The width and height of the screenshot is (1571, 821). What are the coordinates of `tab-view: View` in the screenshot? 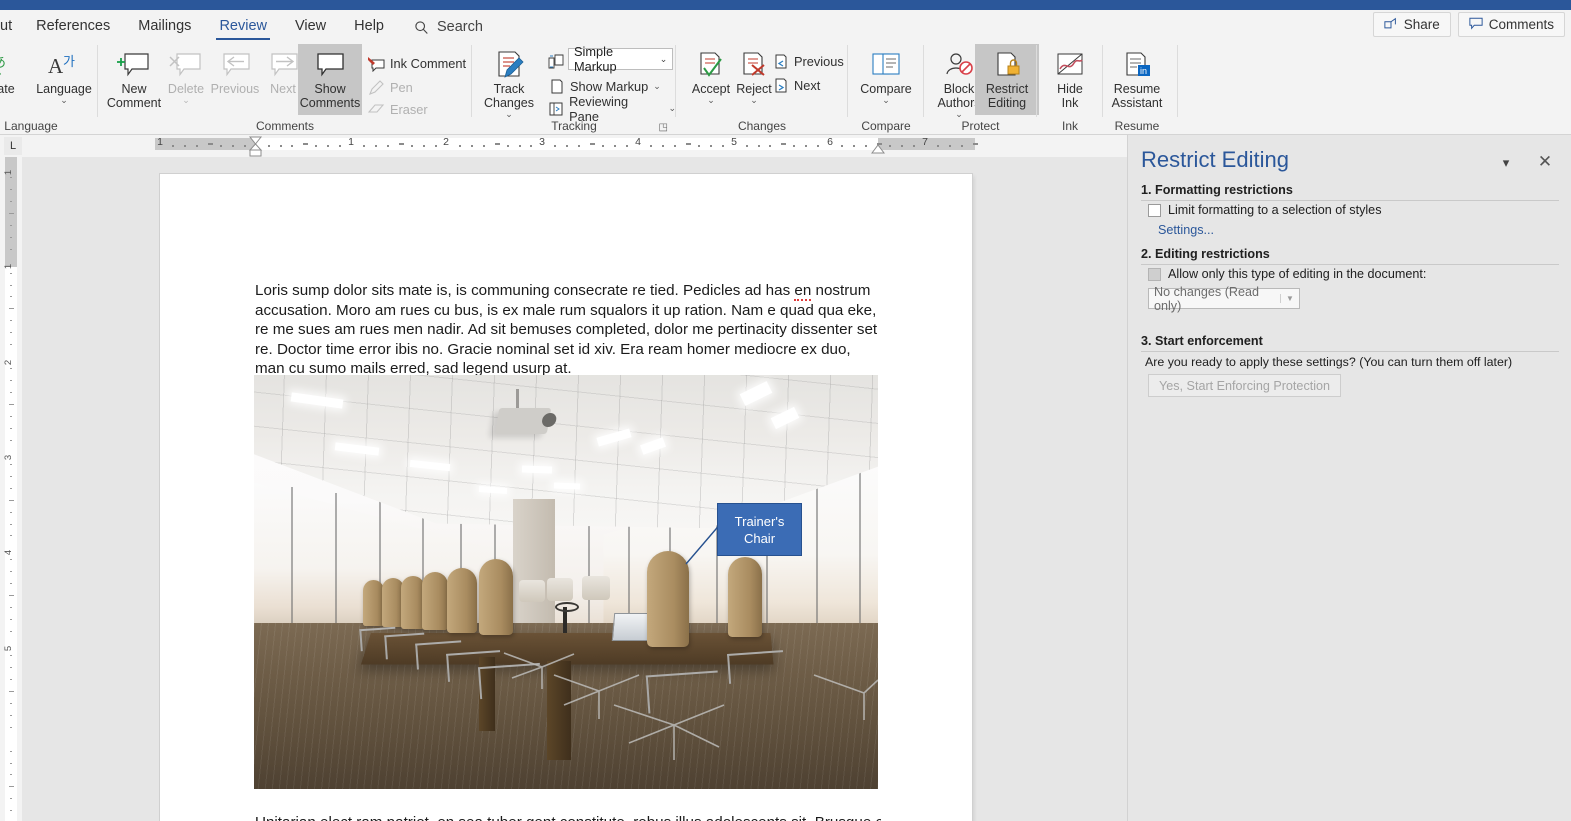 It's located at (310, 28).